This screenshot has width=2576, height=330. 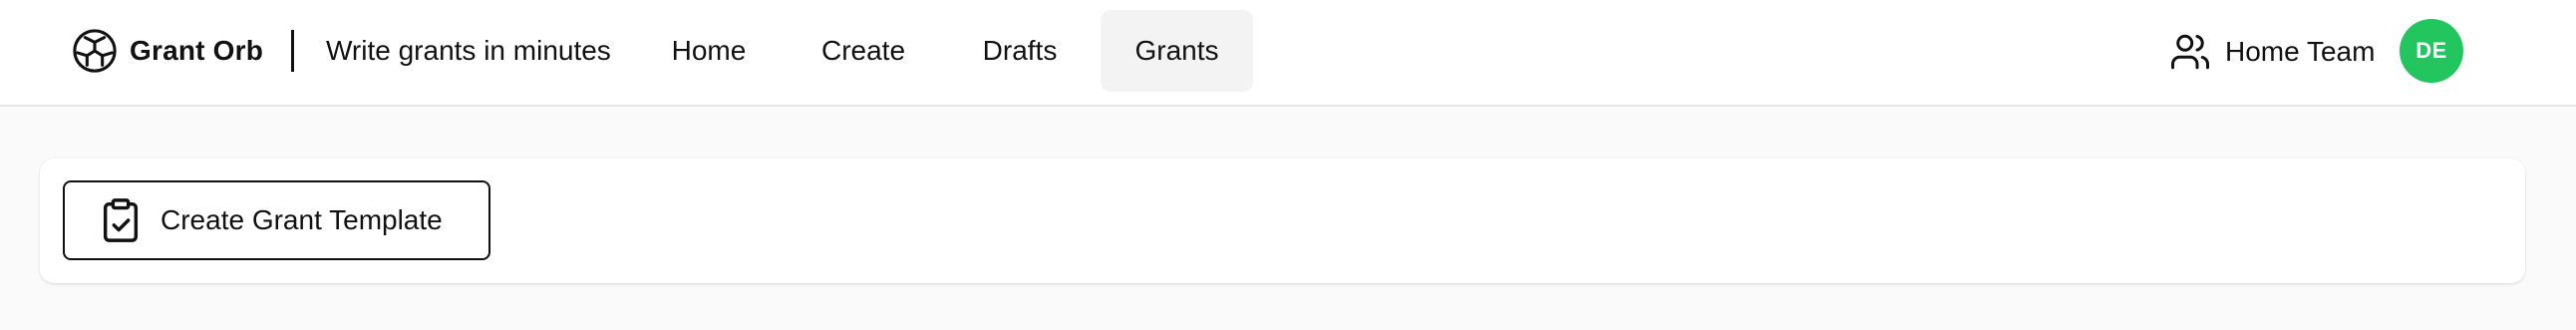 I want to click on team-switcher: Home Team, so click(x=2272, y=52).